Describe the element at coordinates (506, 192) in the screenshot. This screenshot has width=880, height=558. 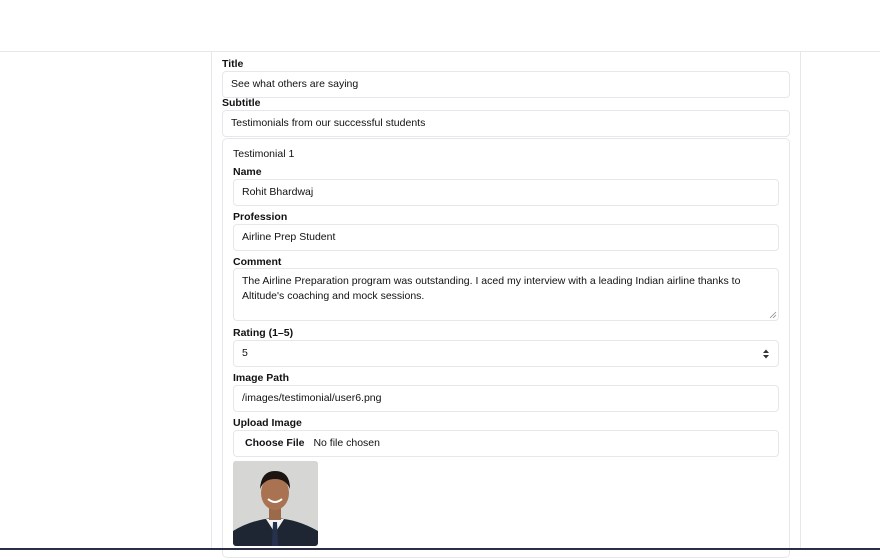
I see `name-input: Rohit Bhardwaj` at that location.